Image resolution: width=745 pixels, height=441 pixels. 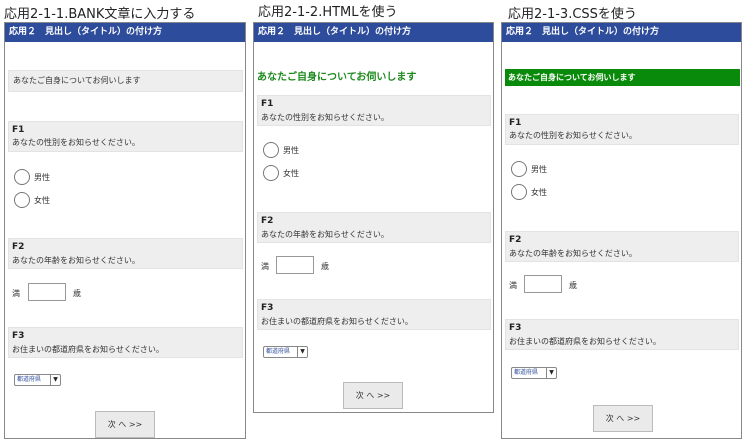 I want to click on caption-panel-1: 応用2-1-1.BANK文章に入力する, so click(x=100, y=14).